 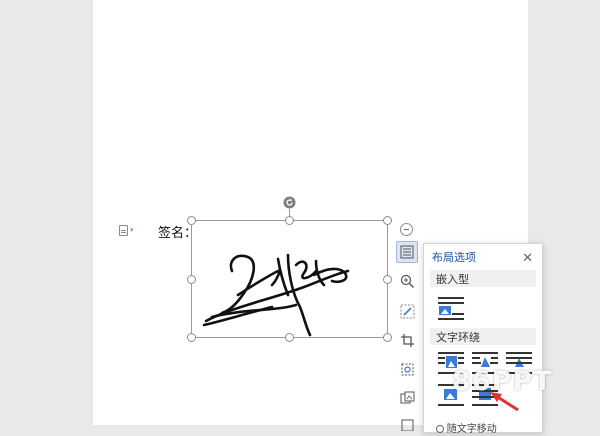 I want to click on move-with-text-option: 随文字移动, so click(x=466, y=427).